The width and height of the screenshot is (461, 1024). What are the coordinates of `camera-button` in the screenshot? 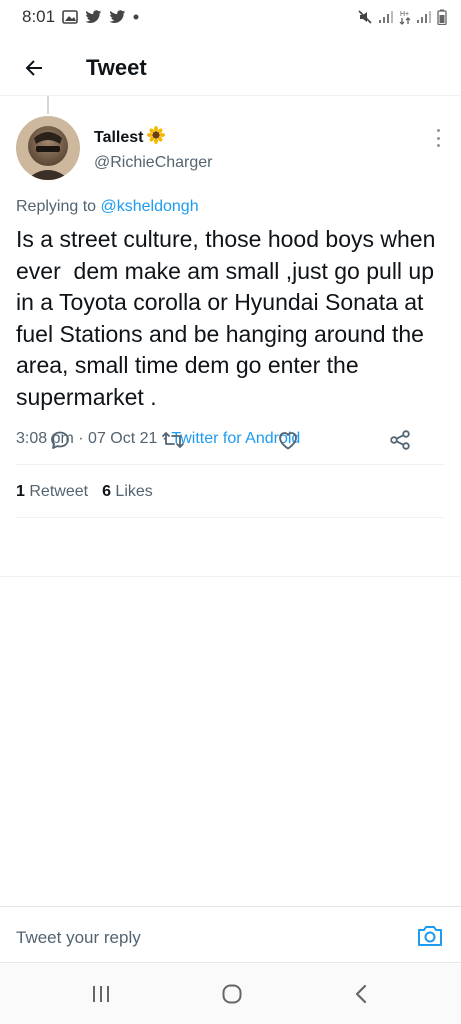 It's located at (430, 936).